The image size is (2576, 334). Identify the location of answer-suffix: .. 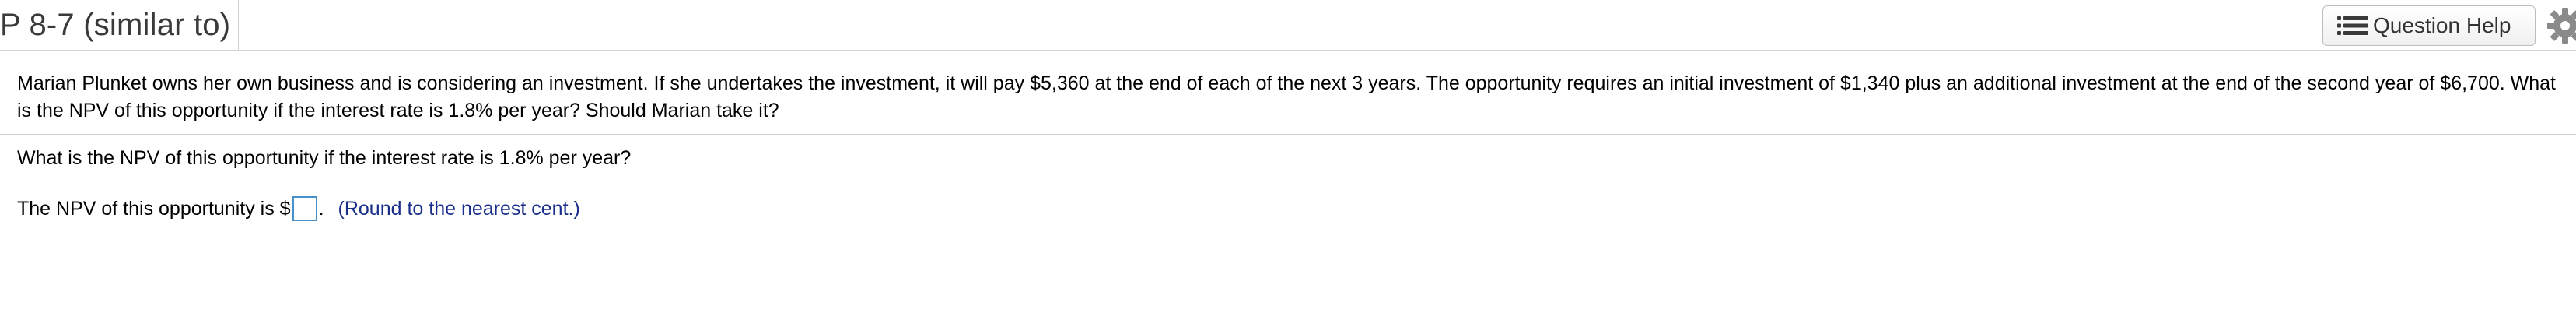
(321, 208).